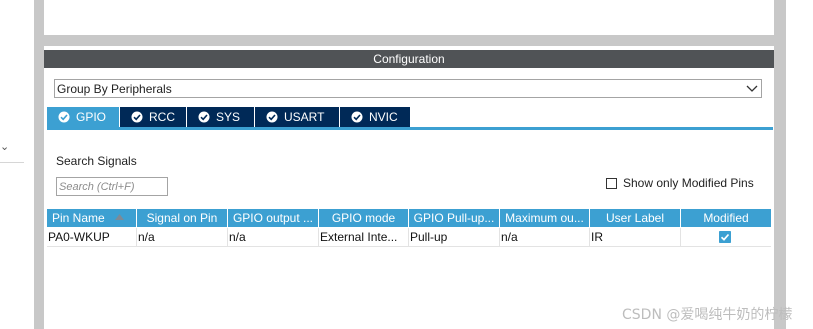  What do you see at coordinates (364, 218) in the screenshot?
I see `column-header-gpio-mode: GPIO mode` at bounding box center [364, 218].